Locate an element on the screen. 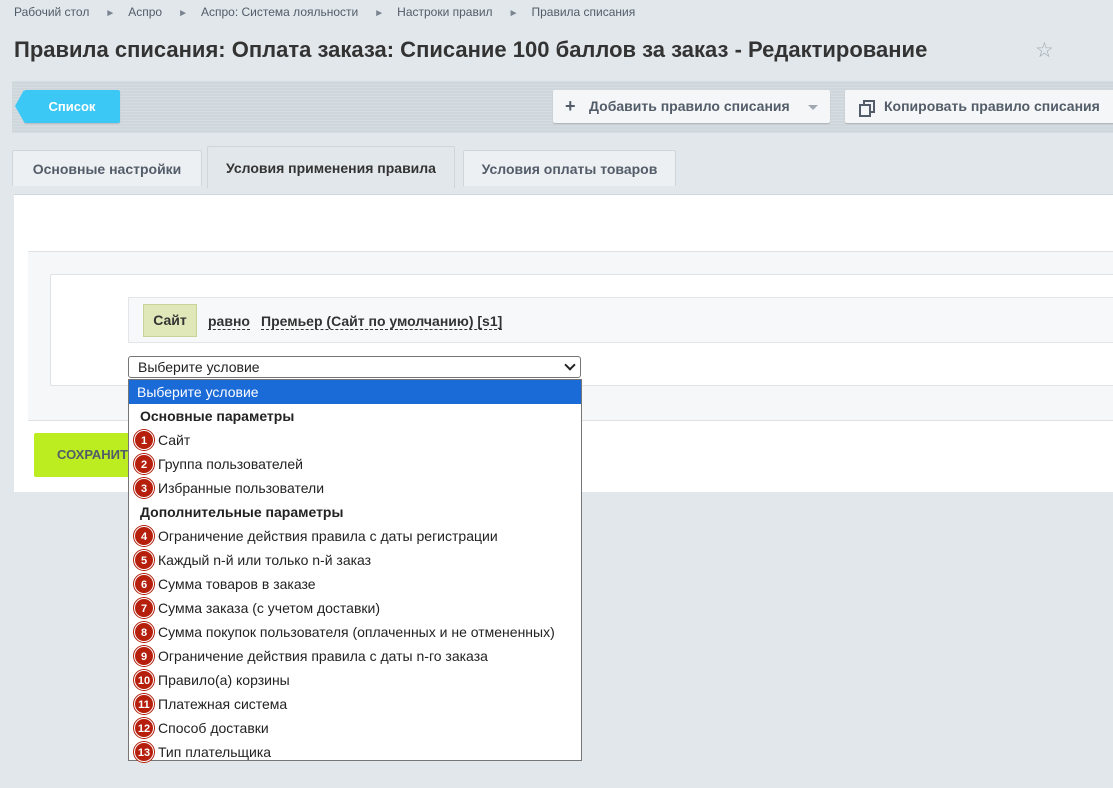 This screenshot has height=788, width=1113. breadcrumb-item: Настроки правил is located at coordinates (444, 12).